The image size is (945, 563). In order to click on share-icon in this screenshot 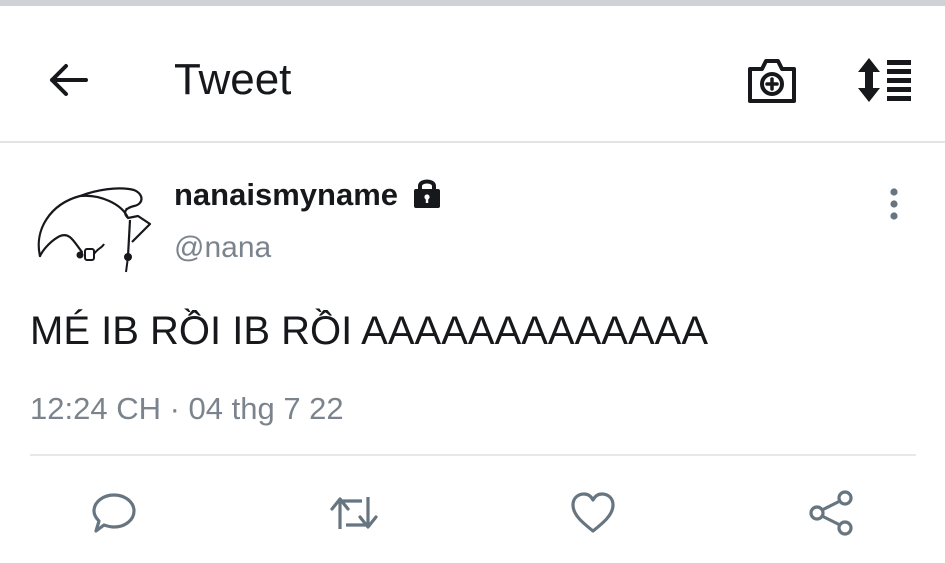, I will do `click(831, 513)`.